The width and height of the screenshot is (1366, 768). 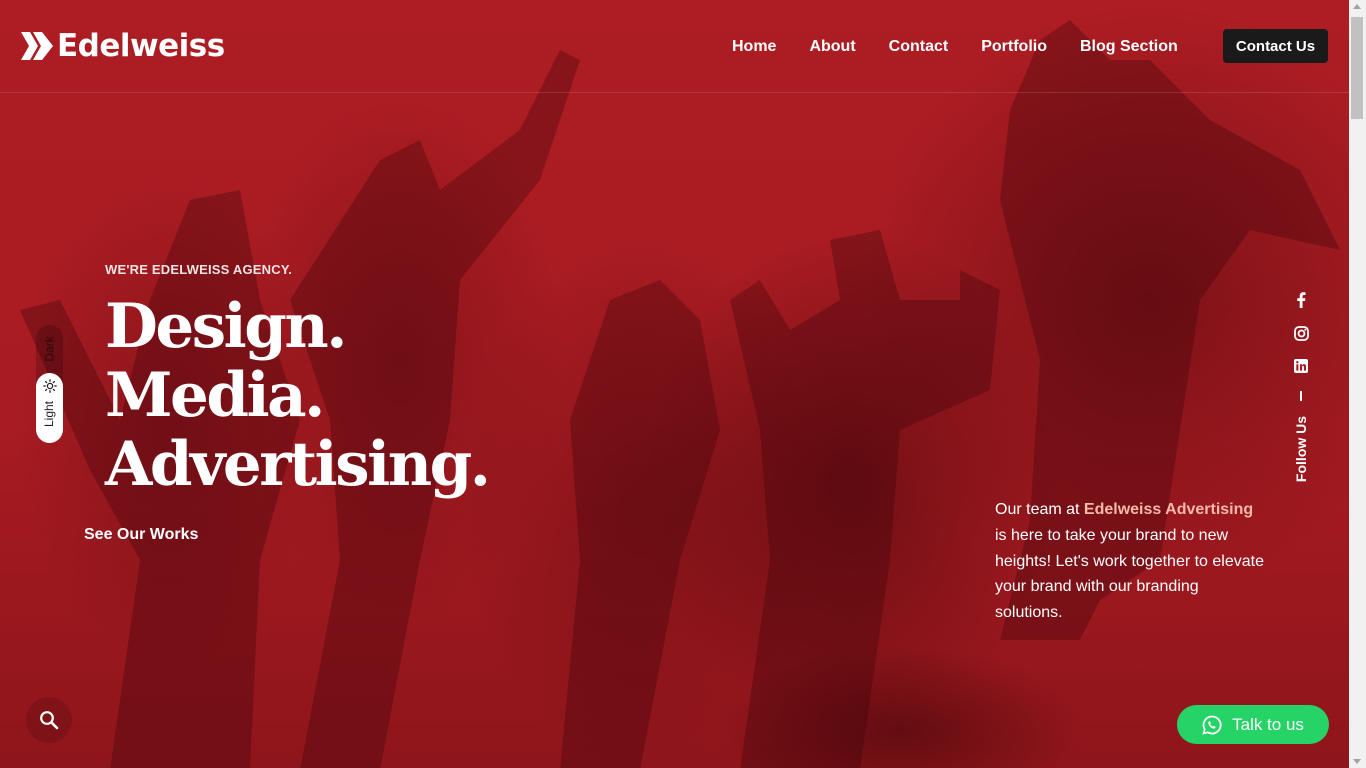 I want to click on instagram-icon, so click(x=1301, y=333).